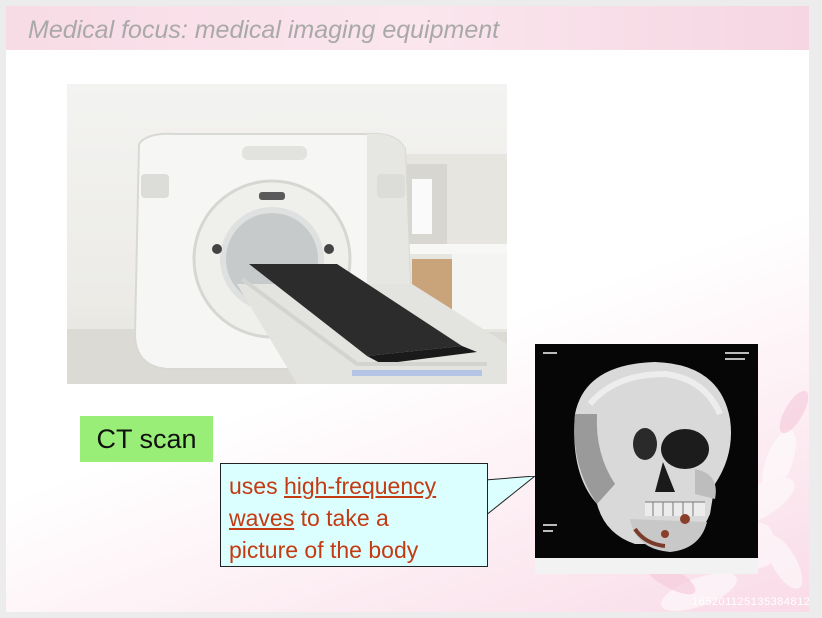 This screenshot has width=822, height=618. What do you see at coordinates (253, 486) in the screenshot?
I see `callout-word-uses: uses` at bounding box center [253, 486].